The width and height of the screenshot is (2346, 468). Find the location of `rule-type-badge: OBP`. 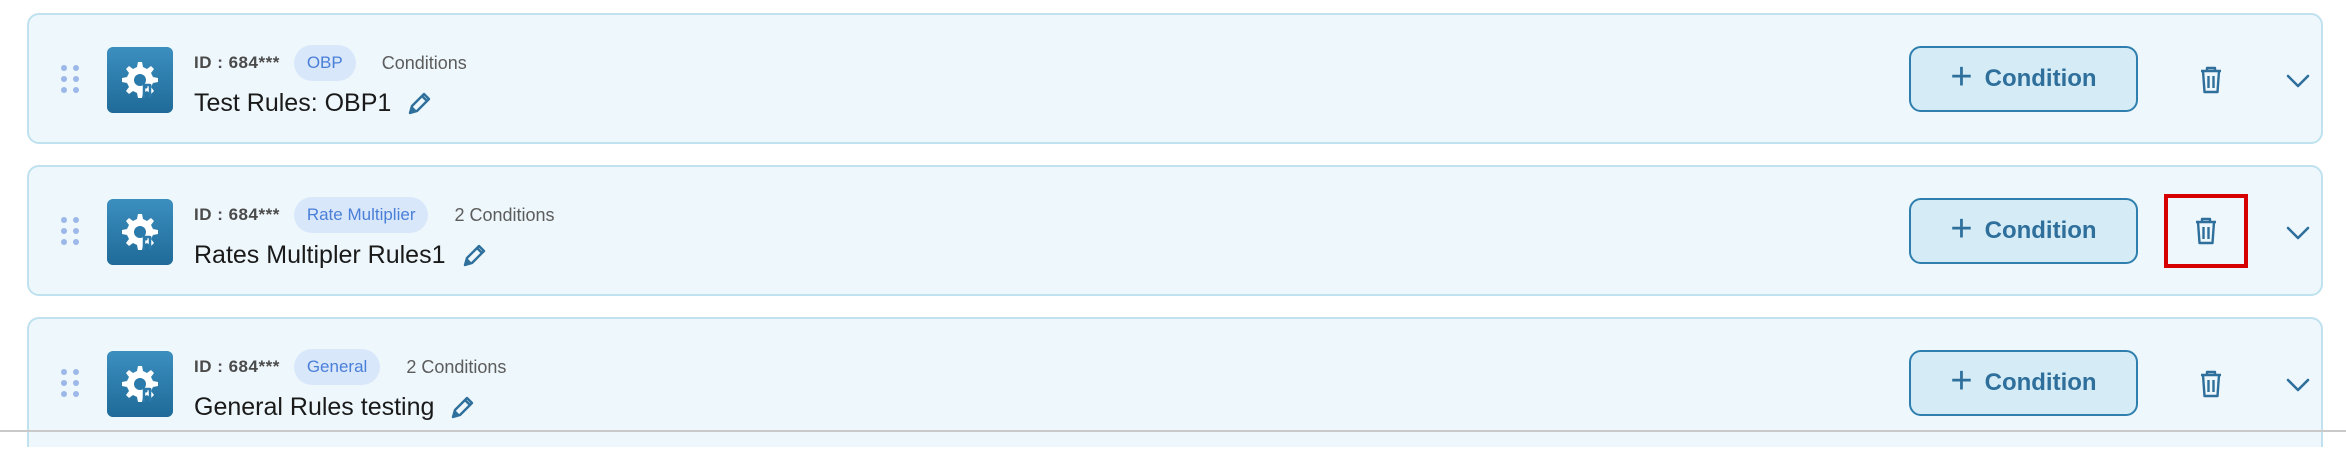

rule-type-badge: OBP is located at coordinates (324, 63).